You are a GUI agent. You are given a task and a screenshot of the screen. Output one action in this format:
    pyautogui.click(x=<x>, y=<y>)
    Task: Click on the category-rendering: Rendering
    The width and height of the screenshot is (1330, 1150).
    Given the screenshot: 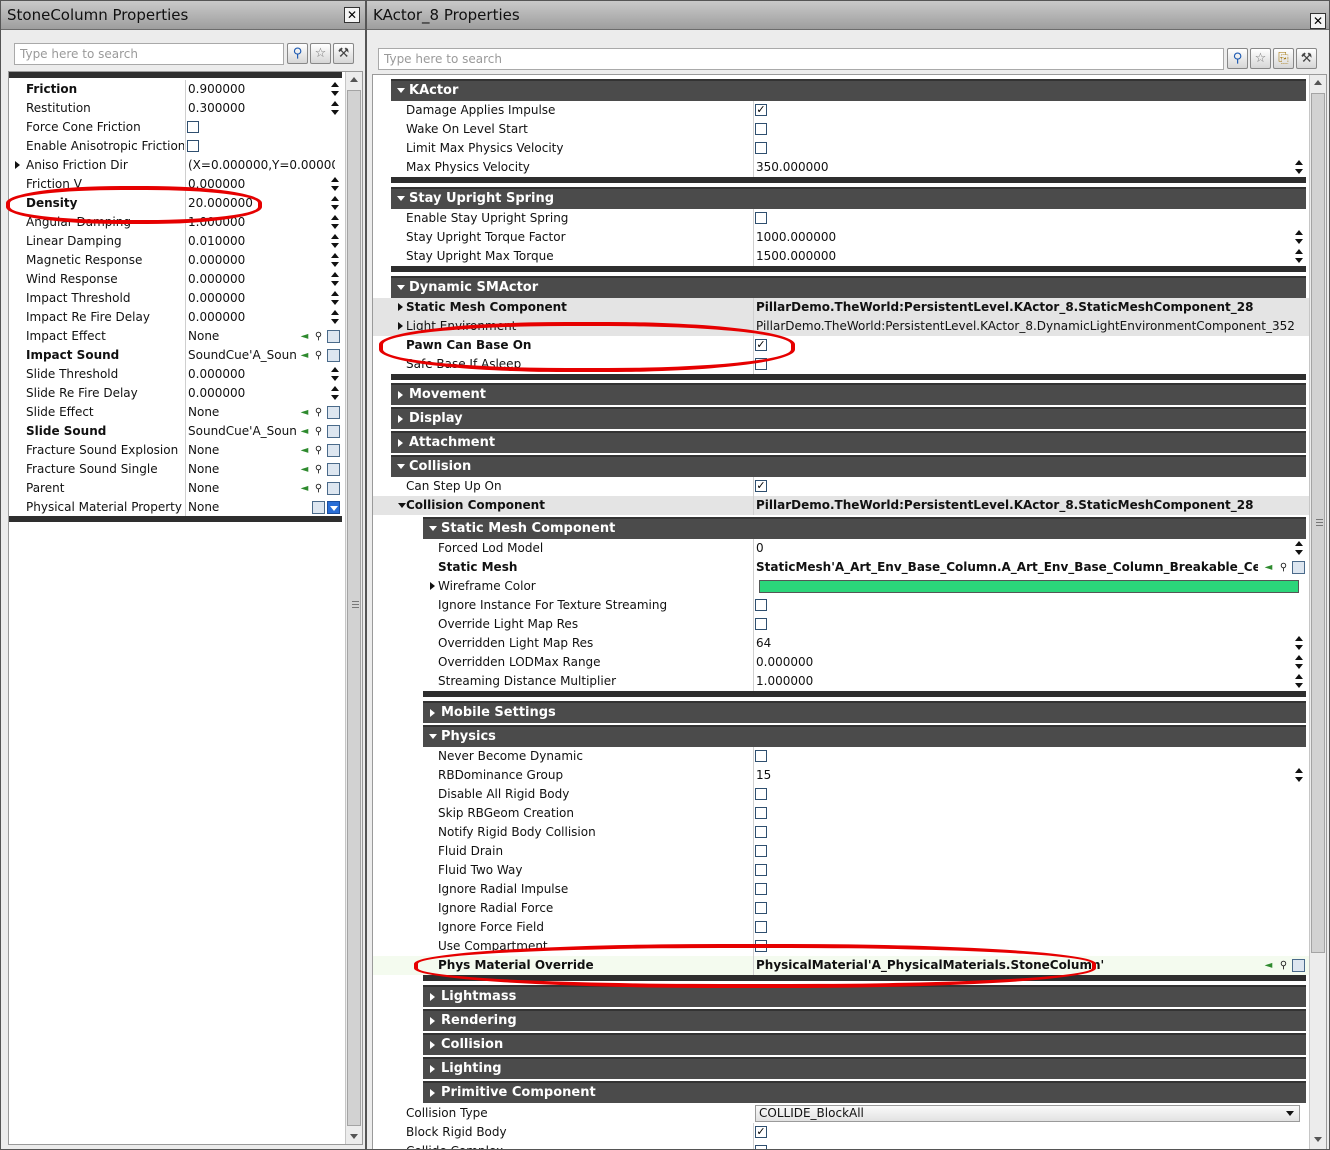 What is the action you would take?
    pyautogui.click(x=864, y=1020)
    